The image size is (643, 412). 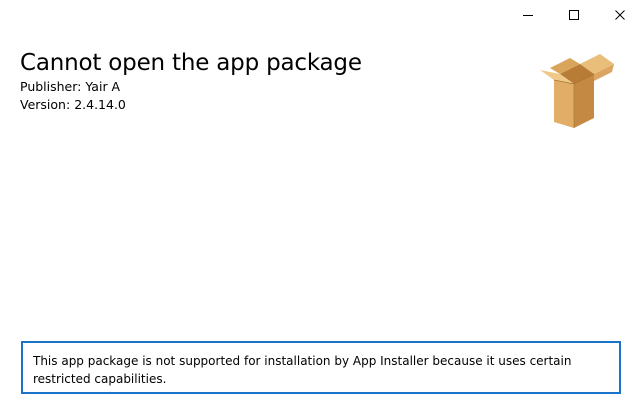 I want to click on maximize-icon, so click(x=574, y=15).